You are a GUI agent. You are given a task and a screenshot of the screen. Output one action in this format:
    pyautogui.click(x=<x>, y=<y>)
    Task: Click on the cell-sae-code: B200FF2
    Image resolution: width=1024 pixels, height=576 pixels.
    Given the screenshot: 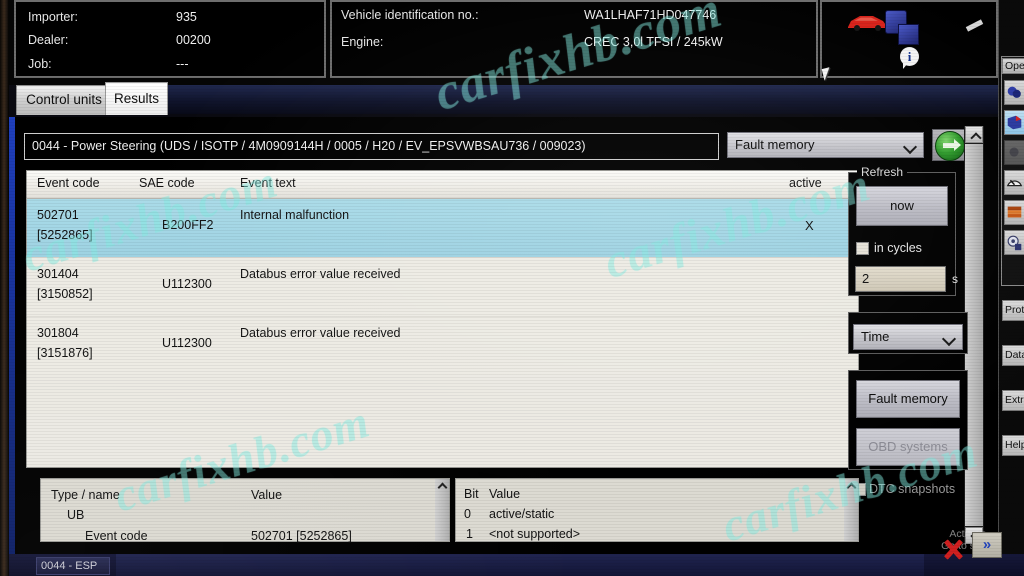 What is the action you would take?
    pyautogui.click(x=188, y=225)
    